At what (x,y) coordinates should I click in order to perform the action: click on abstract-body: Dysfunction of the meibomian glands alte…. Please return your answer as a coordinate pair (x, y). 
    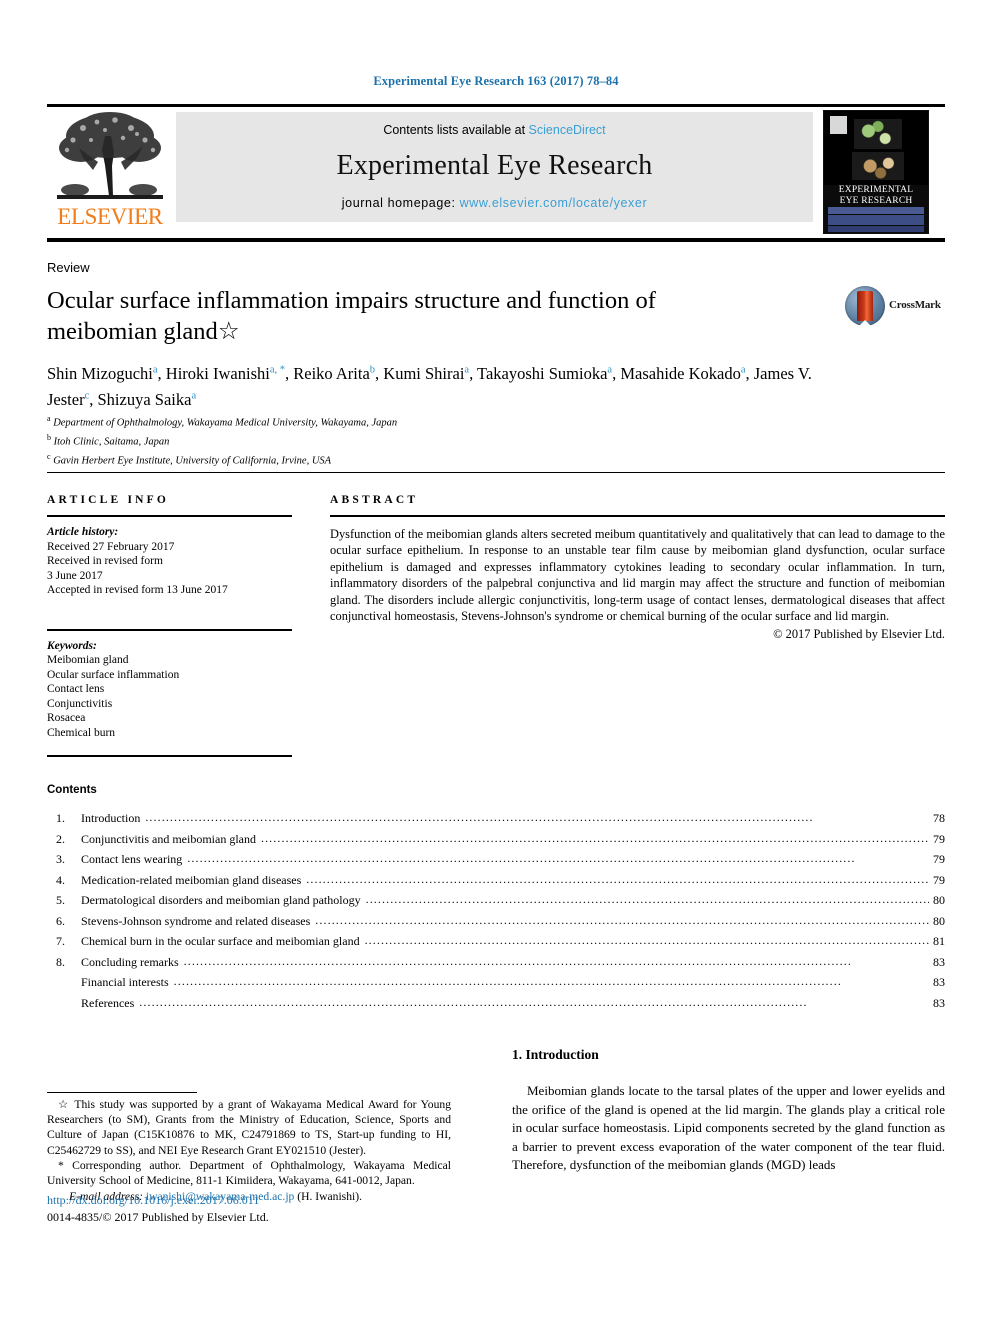
    Looking at the image, I should click on (637, 575).